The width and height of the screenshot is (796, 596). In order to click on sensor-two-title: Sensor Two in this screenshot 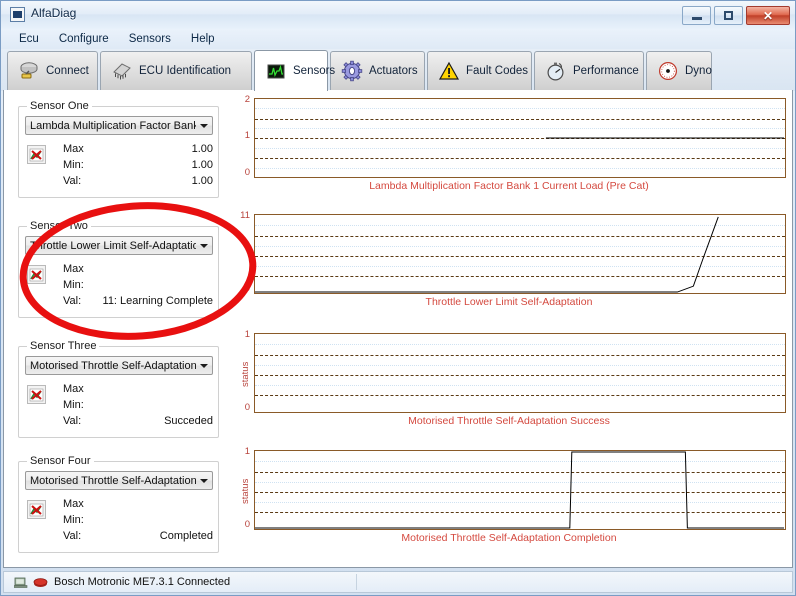, I will do `click(59, 226)`.